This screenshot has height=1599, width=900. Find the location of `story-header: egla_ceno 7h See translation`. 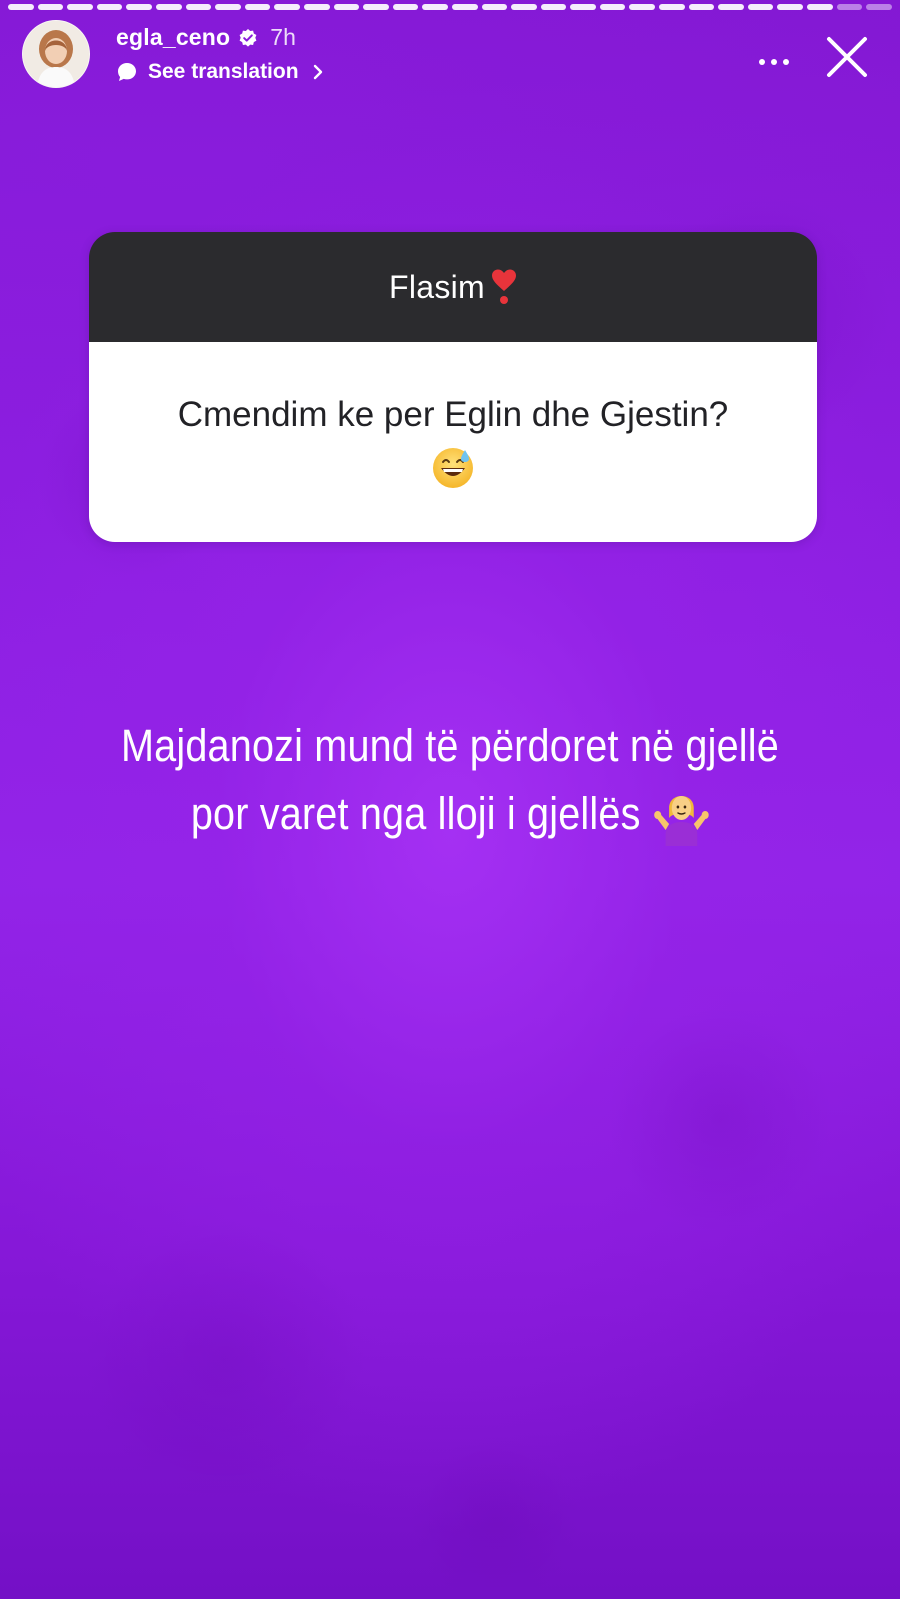

story-header: egla_ceno 7h See translation is located at coordinates (452, 54).